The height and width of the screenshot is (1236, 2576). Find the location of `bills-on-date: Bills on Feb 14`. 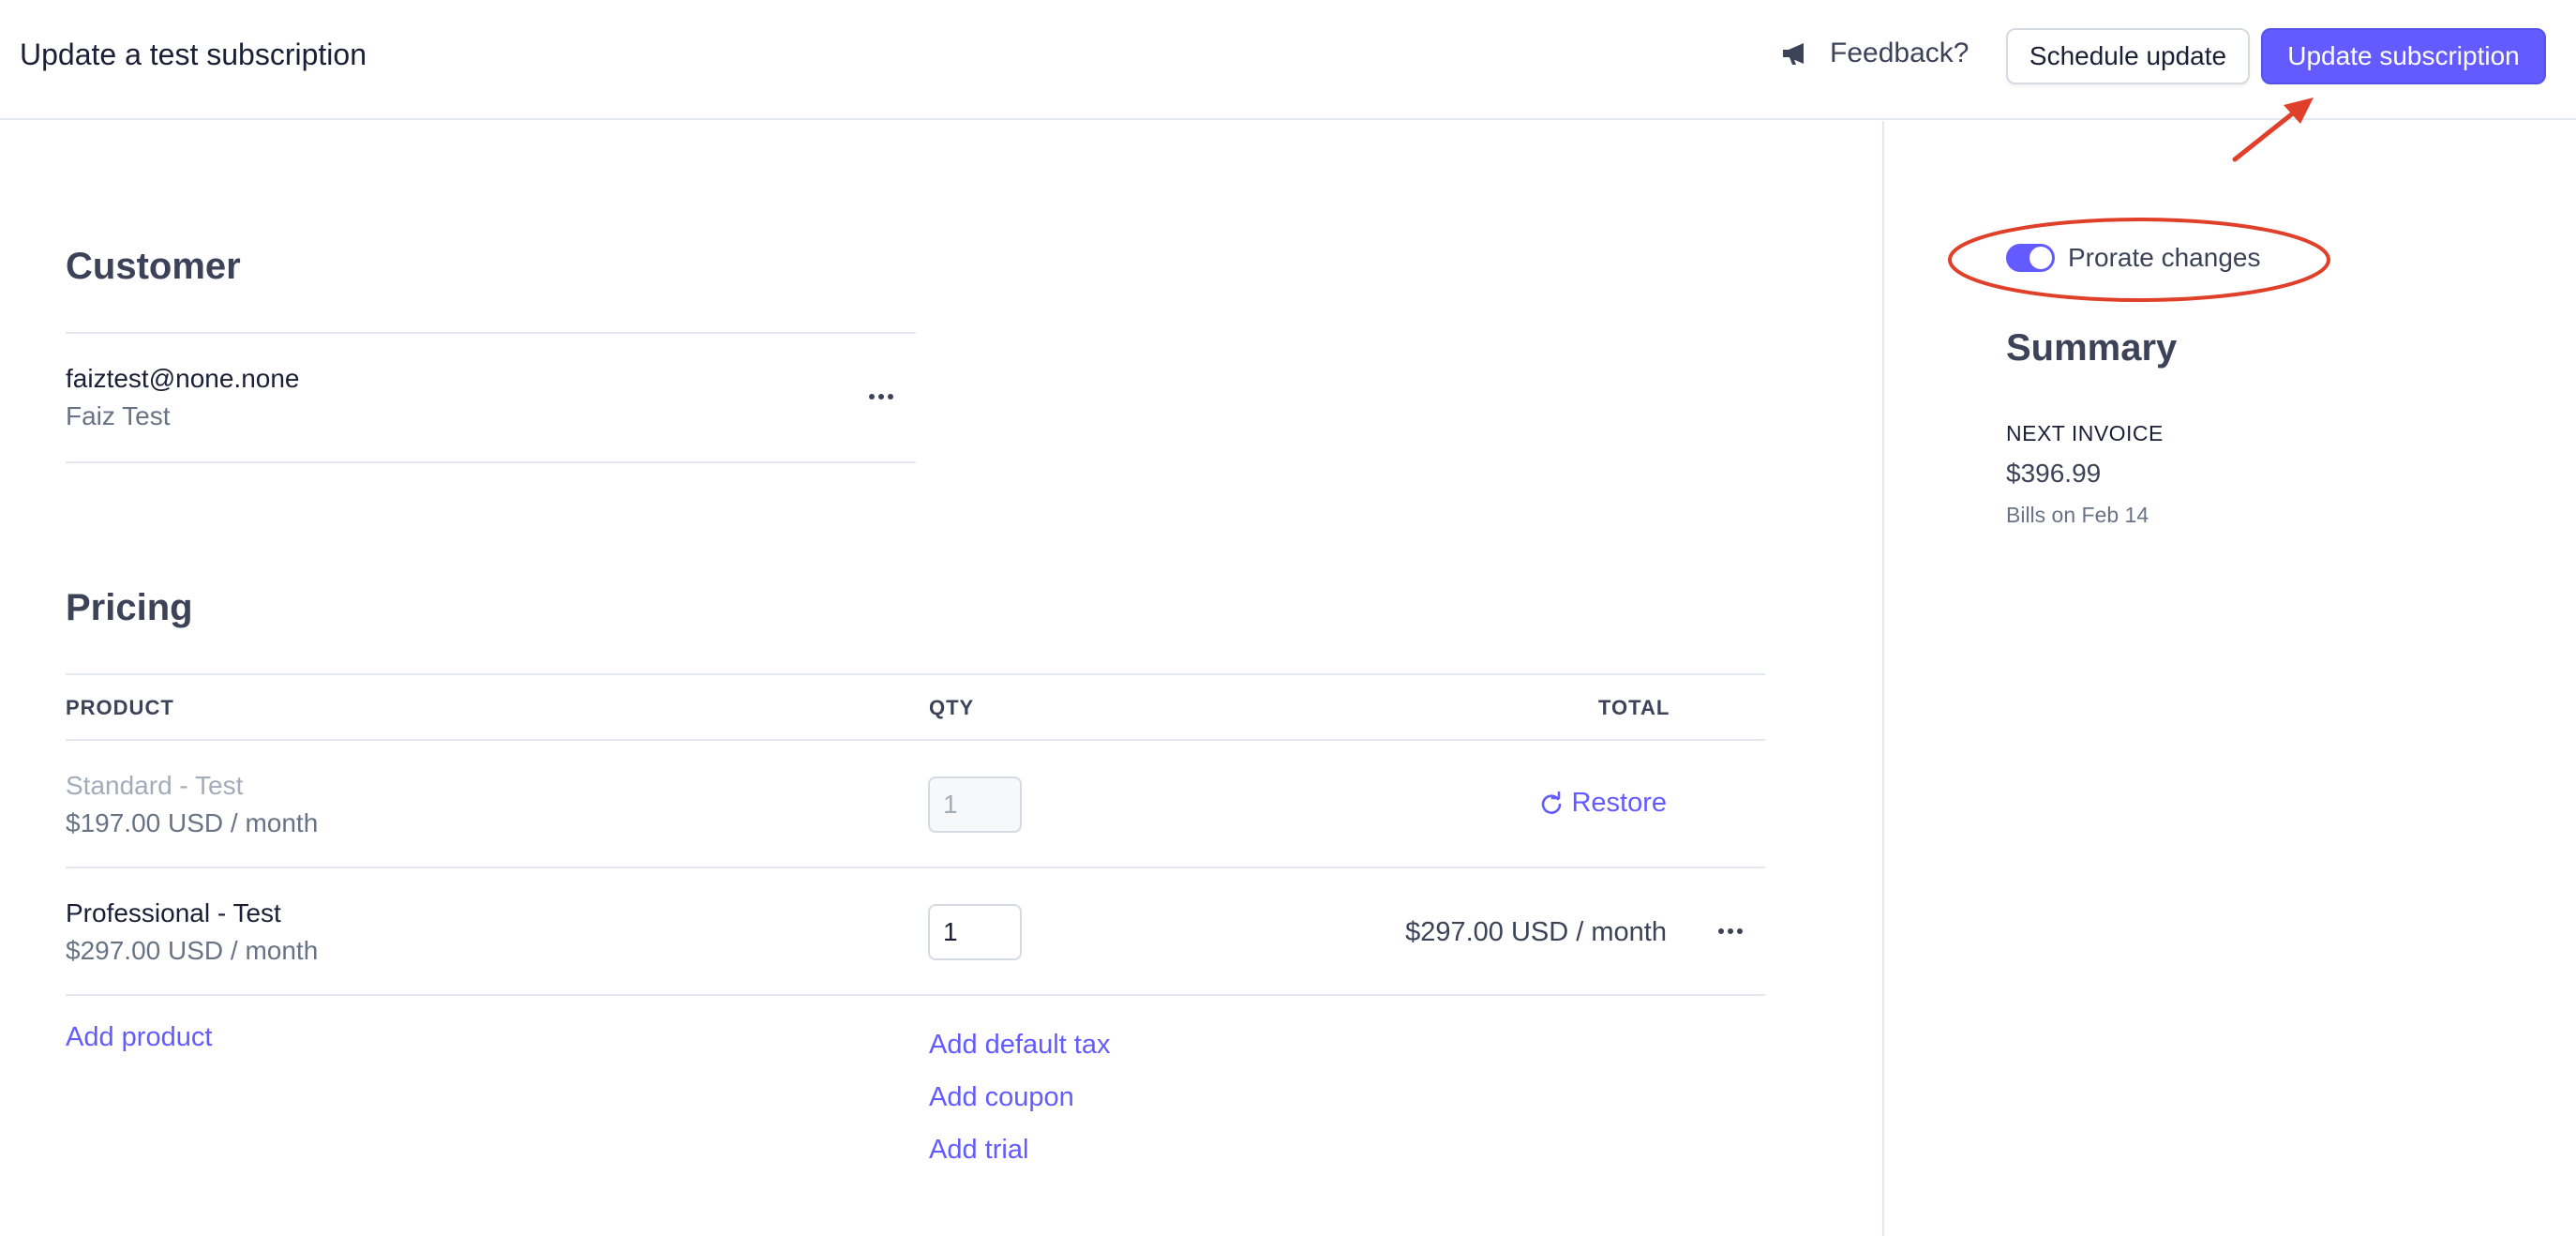

bills-on-date: Bills on Feb 14 is located at coordinates (2077, 515).